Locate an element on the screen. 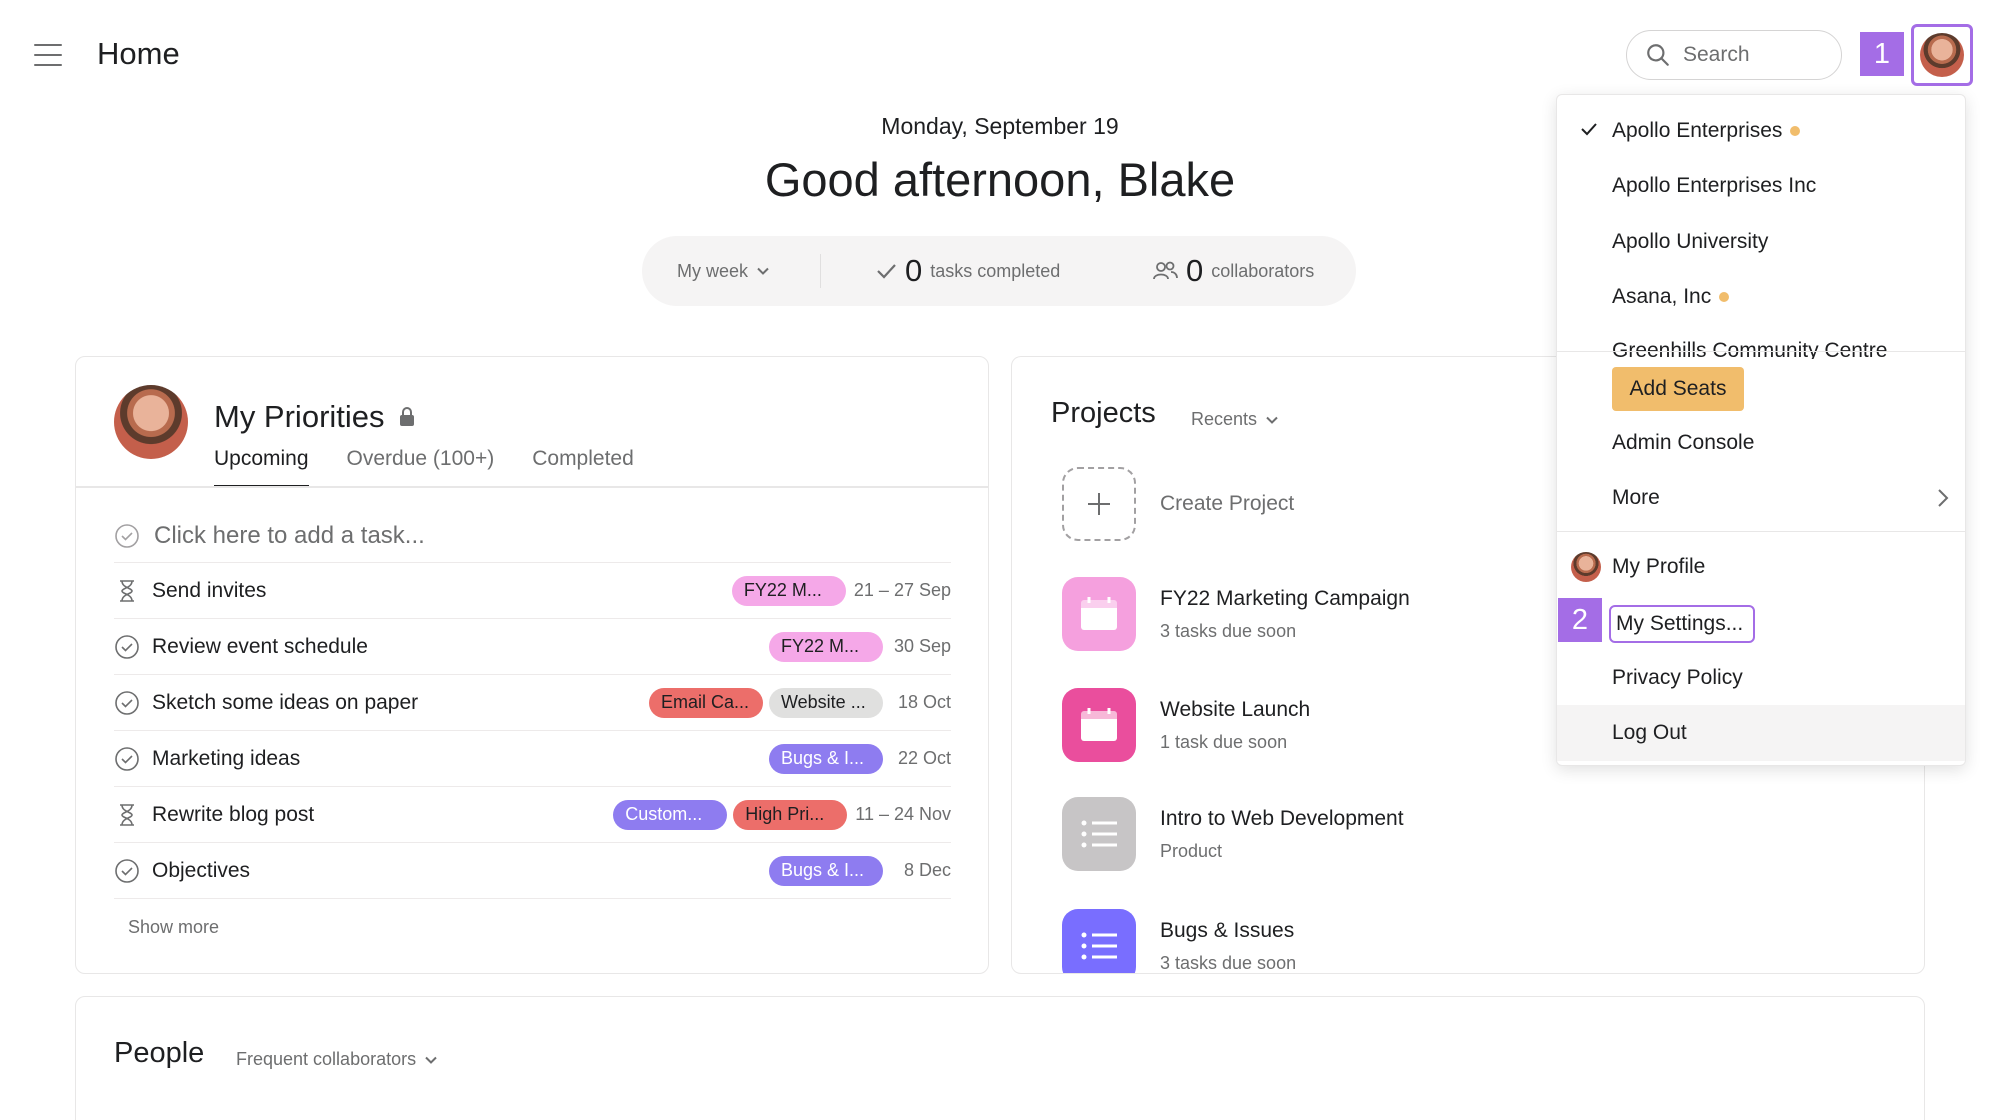 The image size is (2000, 1120). workspace-label: Apollo Enterprises Inc is located at coordinates (1714, 185).